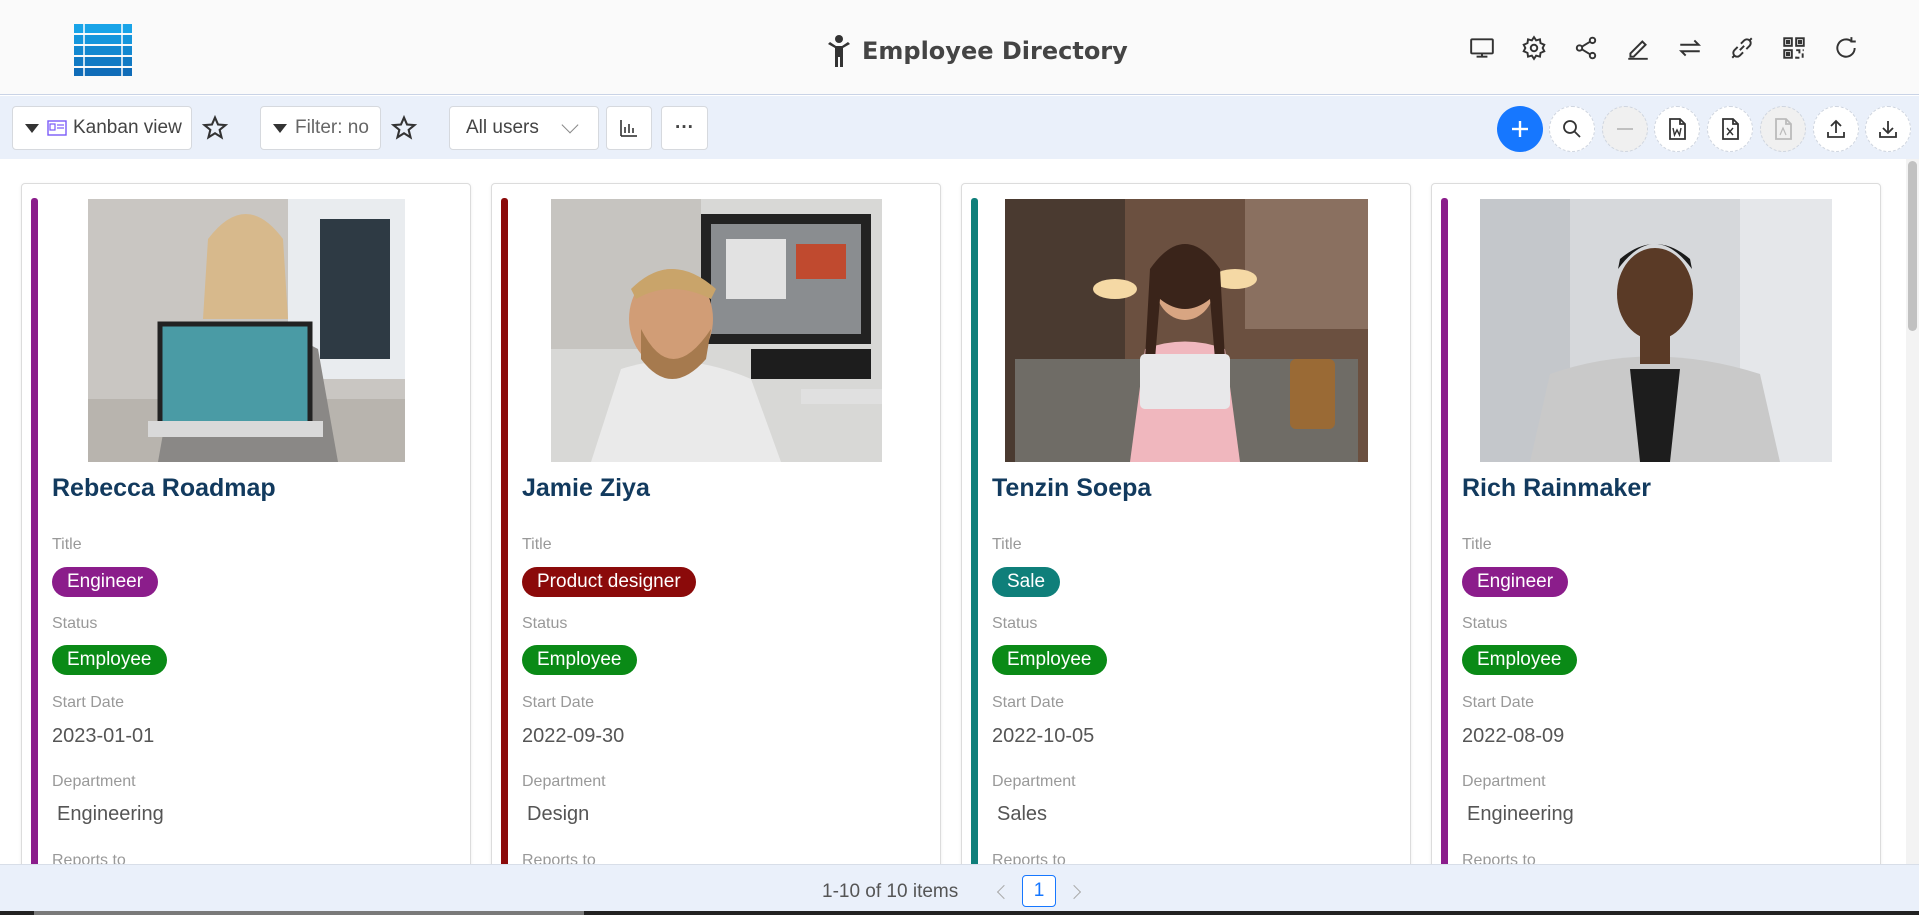 The height and width of the screenshot is (915, 1919). I want to click on export-pdf-button, so click(1783, 129).